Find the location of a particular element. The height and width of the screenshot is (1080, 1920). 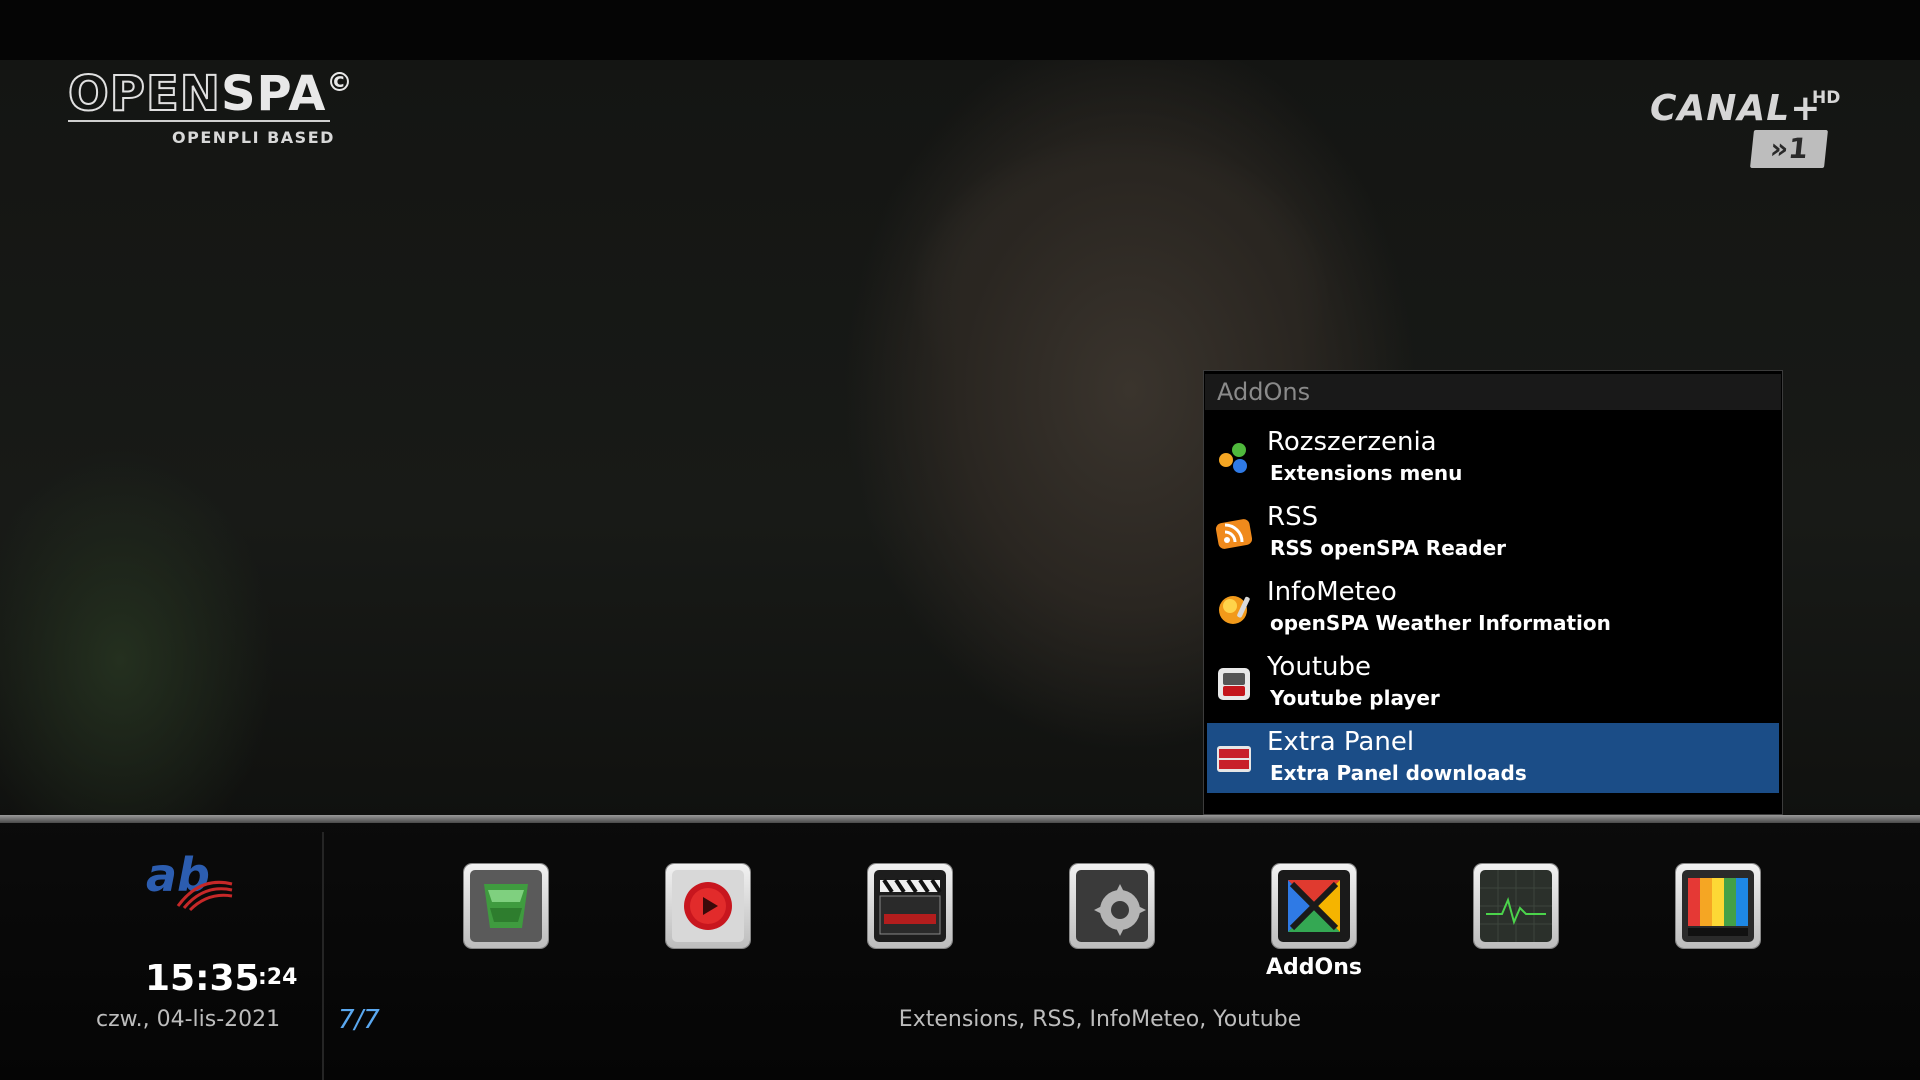

addons-panel-title: AddOns is located at coordinates (1493, 392).